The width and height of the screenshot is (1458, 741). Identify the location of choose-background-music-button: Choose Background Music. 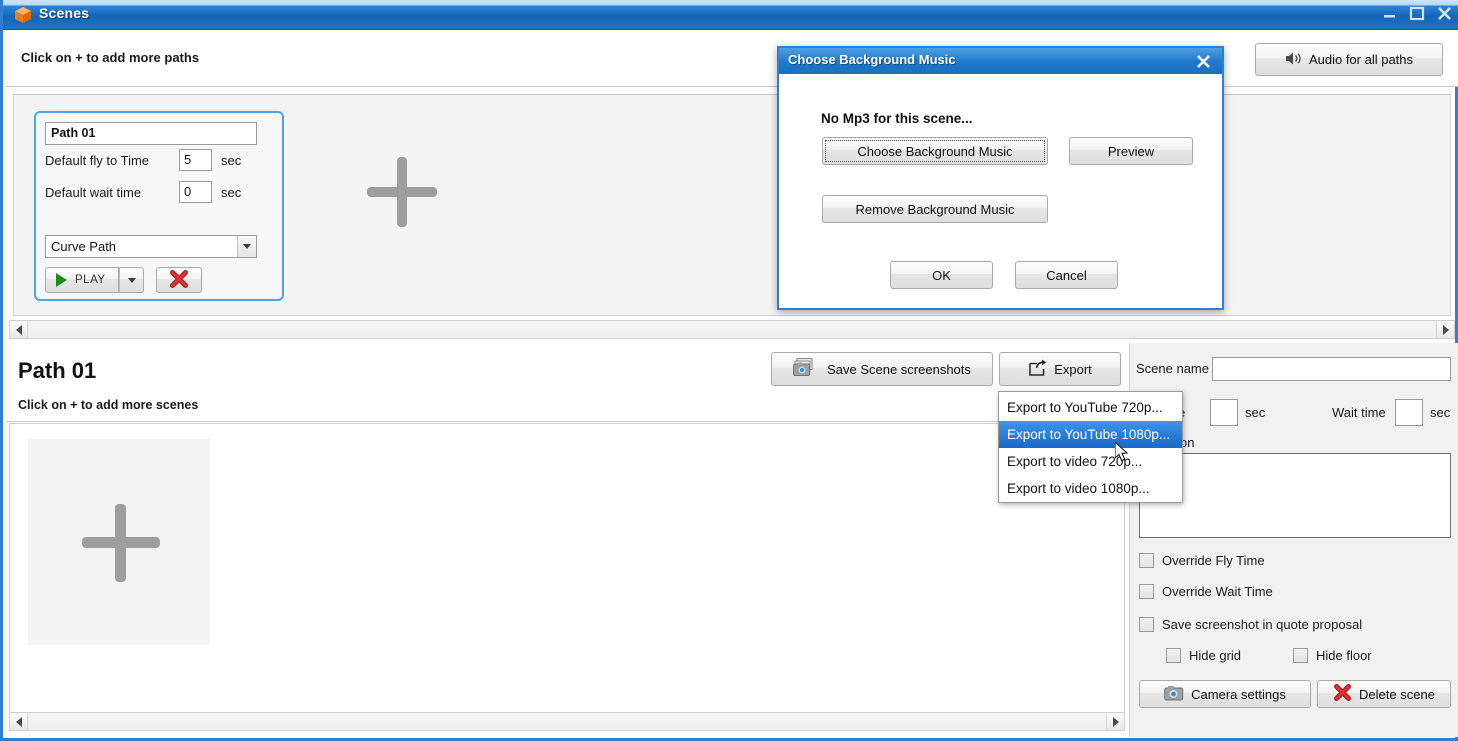
(935, 151).